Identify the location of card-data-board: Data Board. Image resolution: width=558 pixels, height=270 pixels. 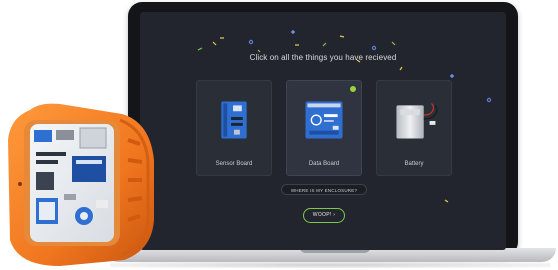
(324, 128).